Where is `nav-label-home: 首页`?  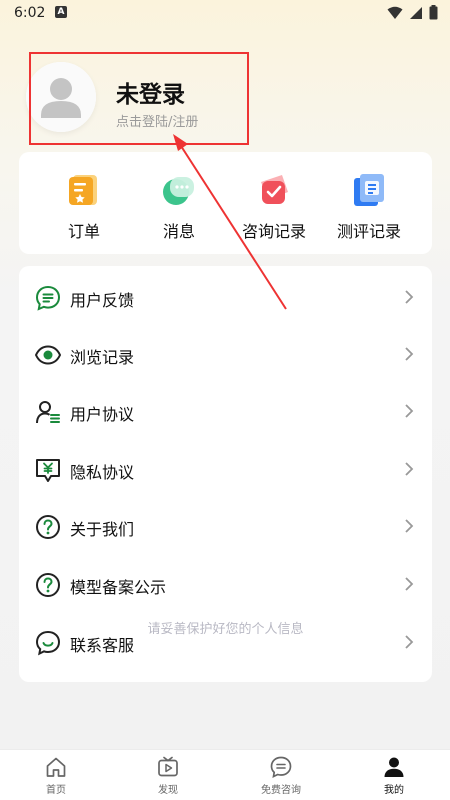
nav-label-home: 首页 is located at coordinates (56, 790).